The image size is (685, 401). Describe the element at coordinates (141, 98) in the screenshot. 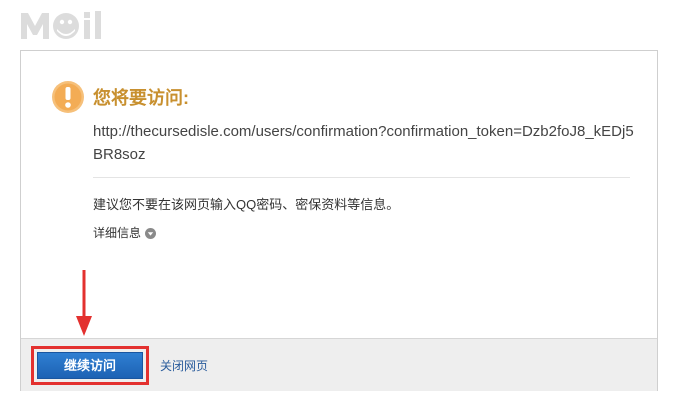

I see `page-title: 您将要访问:` at that location.